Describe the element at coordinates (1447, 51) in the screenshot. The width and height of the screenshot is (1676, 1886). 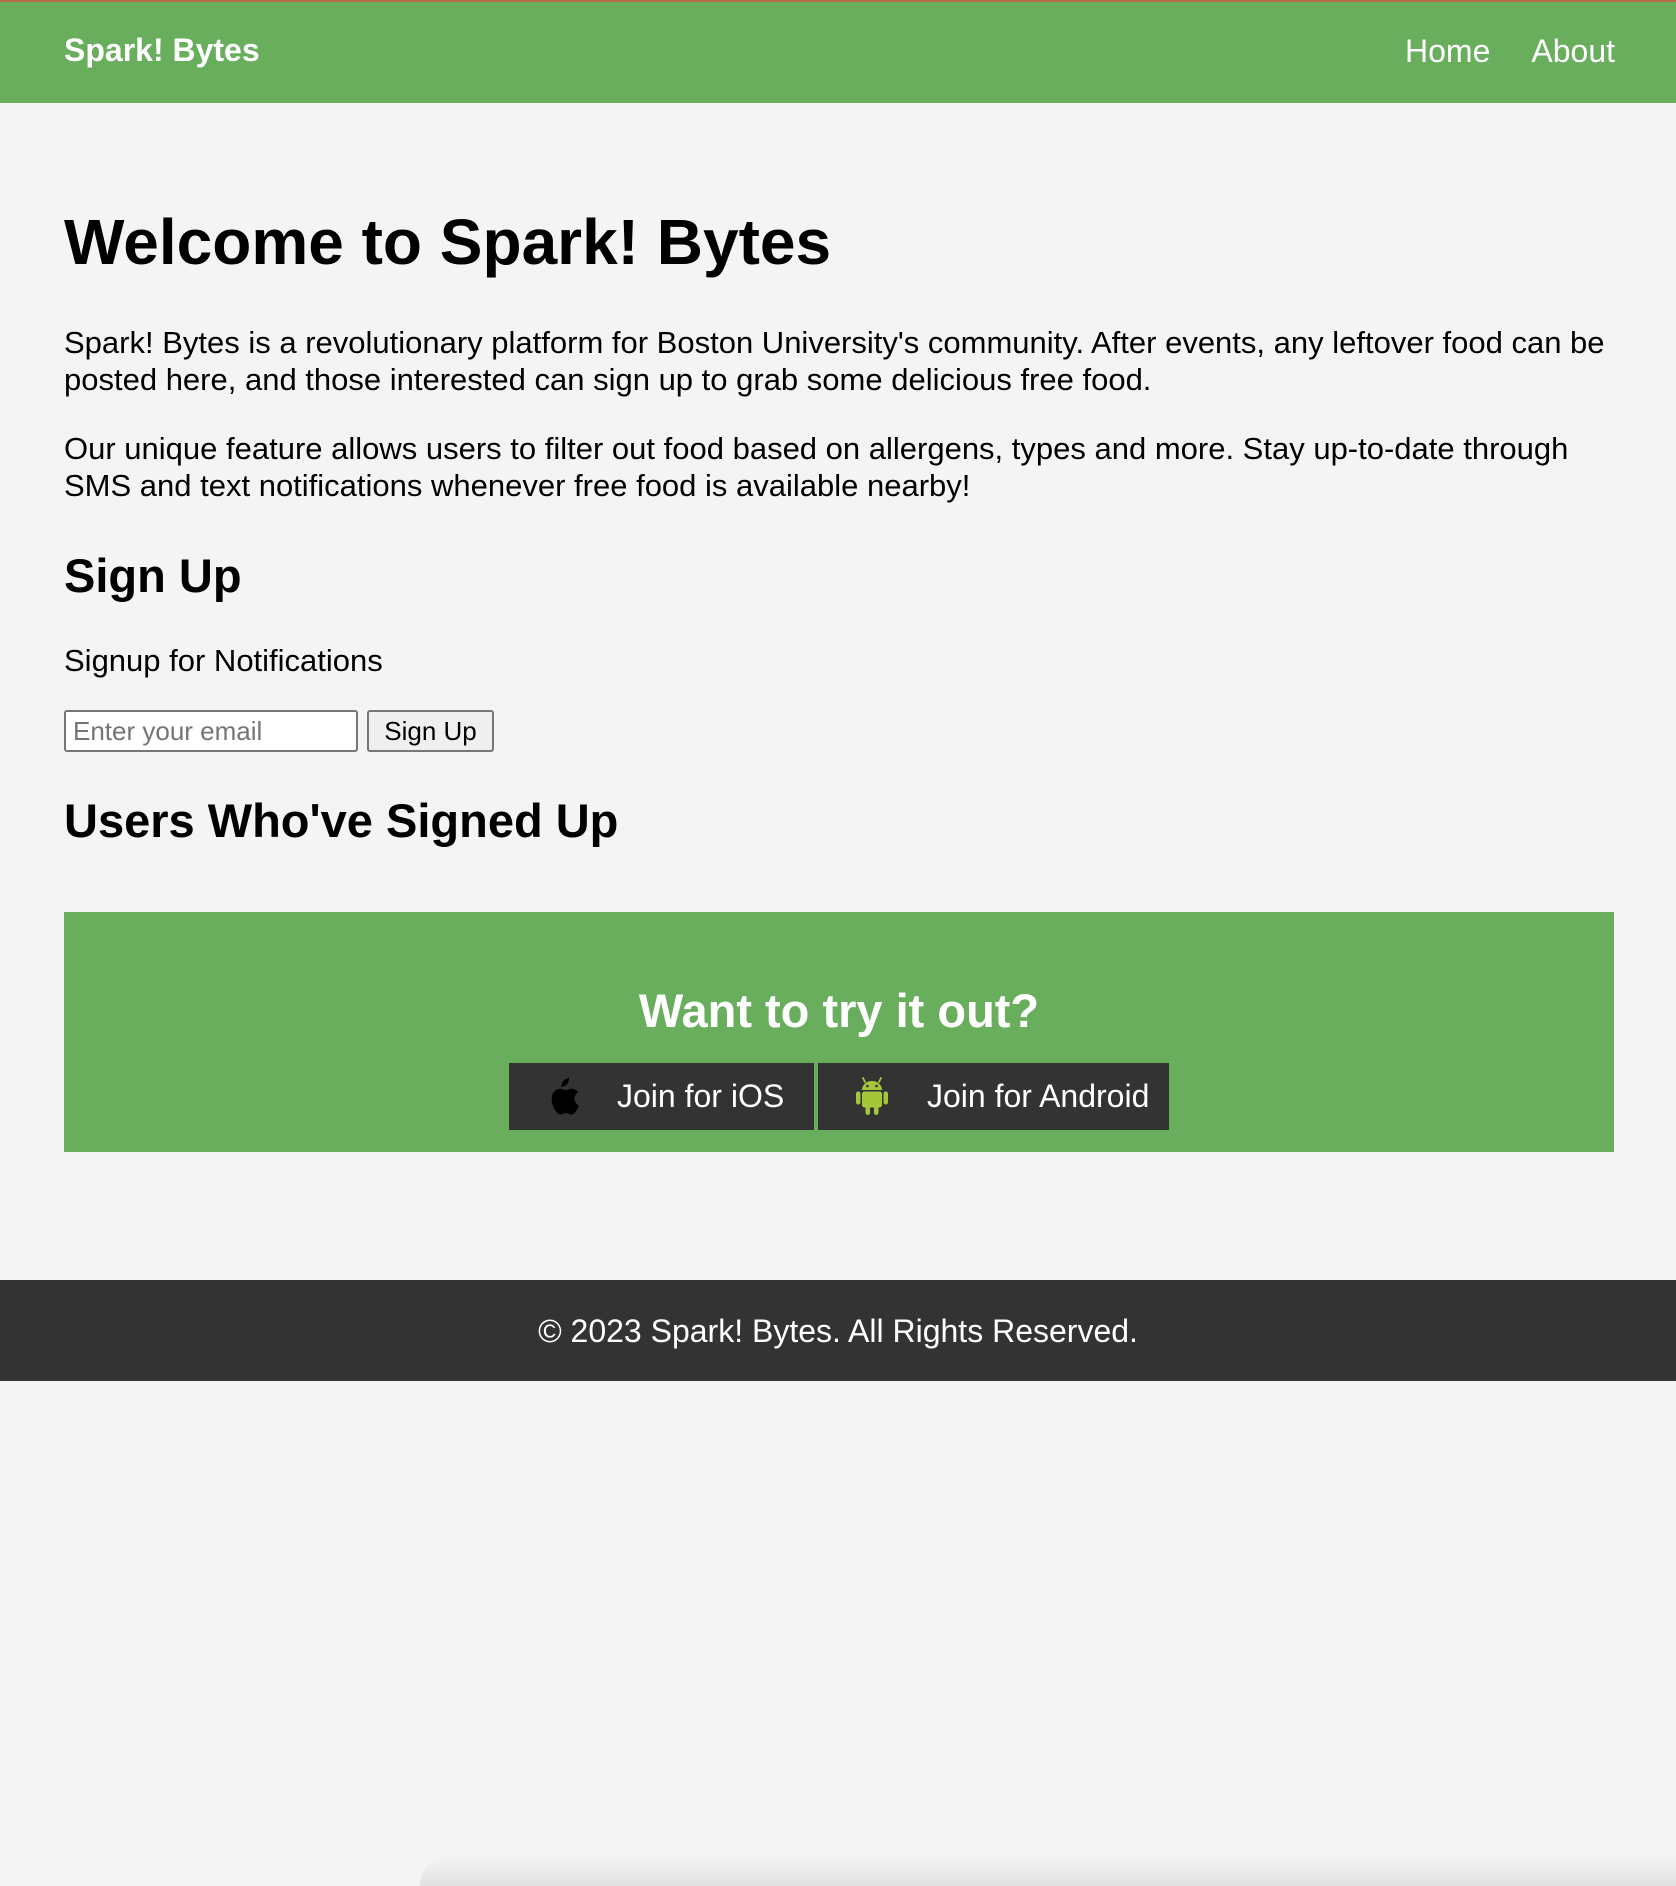
I see `nav-link-home: Home` at that location.